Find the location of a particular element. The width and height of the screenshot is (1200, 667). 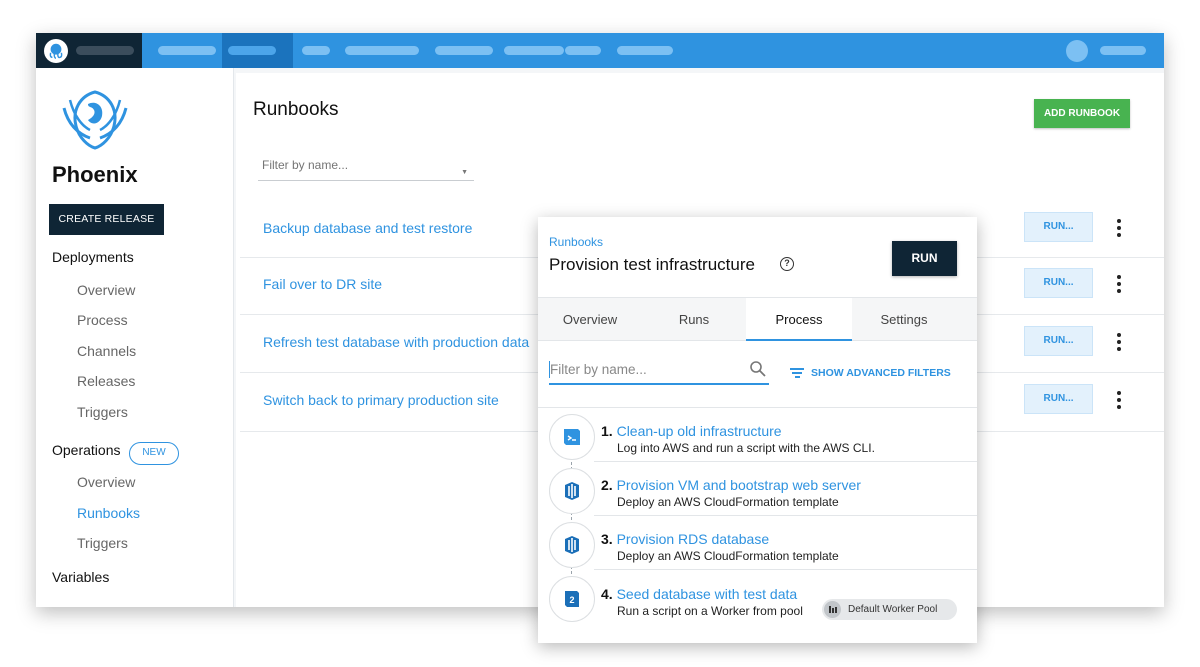

show-advanced-filters-button: SHOW ADVANCED FILTERS is located at coordinates (881, 373).